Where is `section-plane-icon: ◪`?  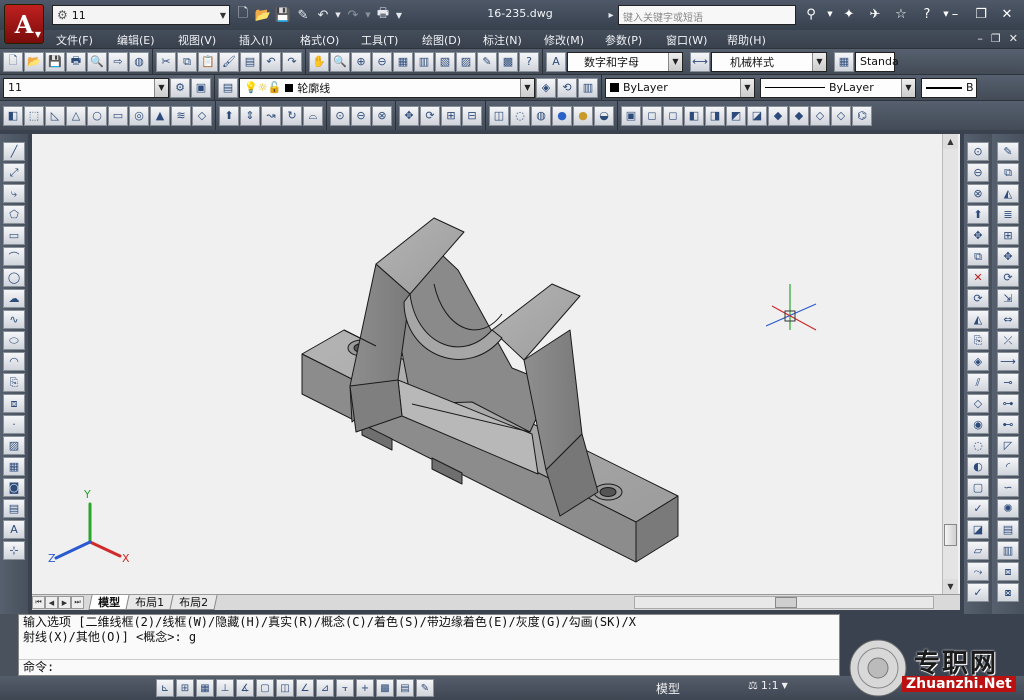 section-plane-icon: ◪ is located at coordinates (978, 529).